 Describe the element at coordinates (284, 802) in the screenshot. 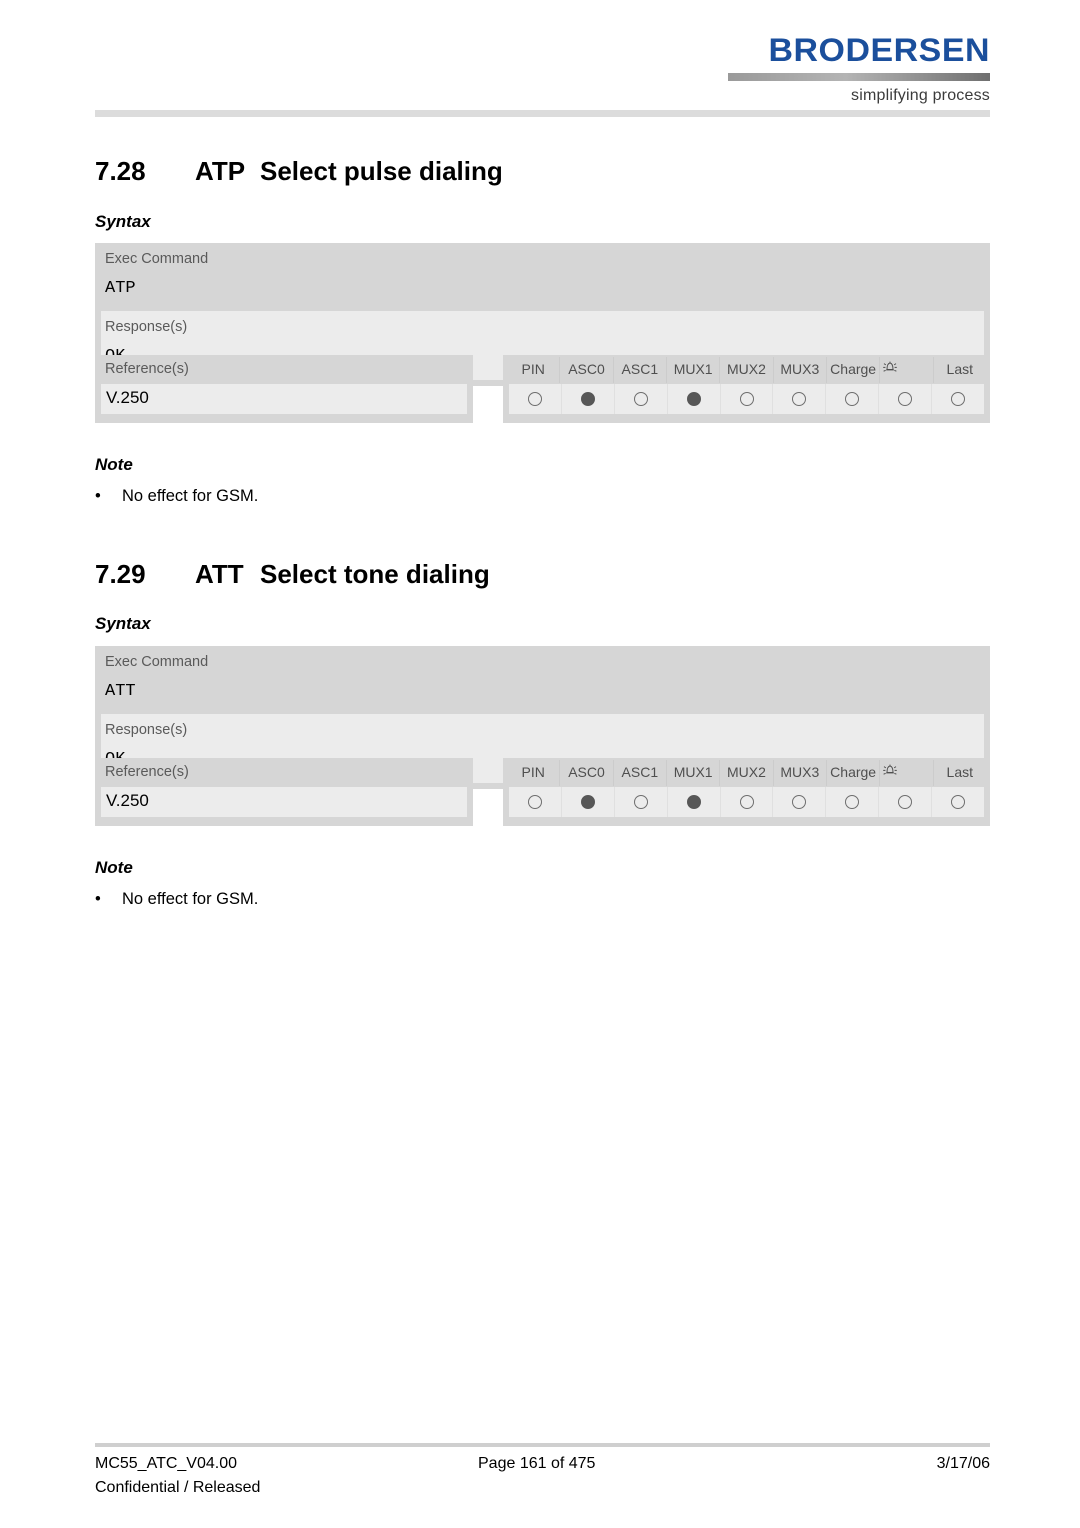

I see `references-value-box-2: V.250` at that location.